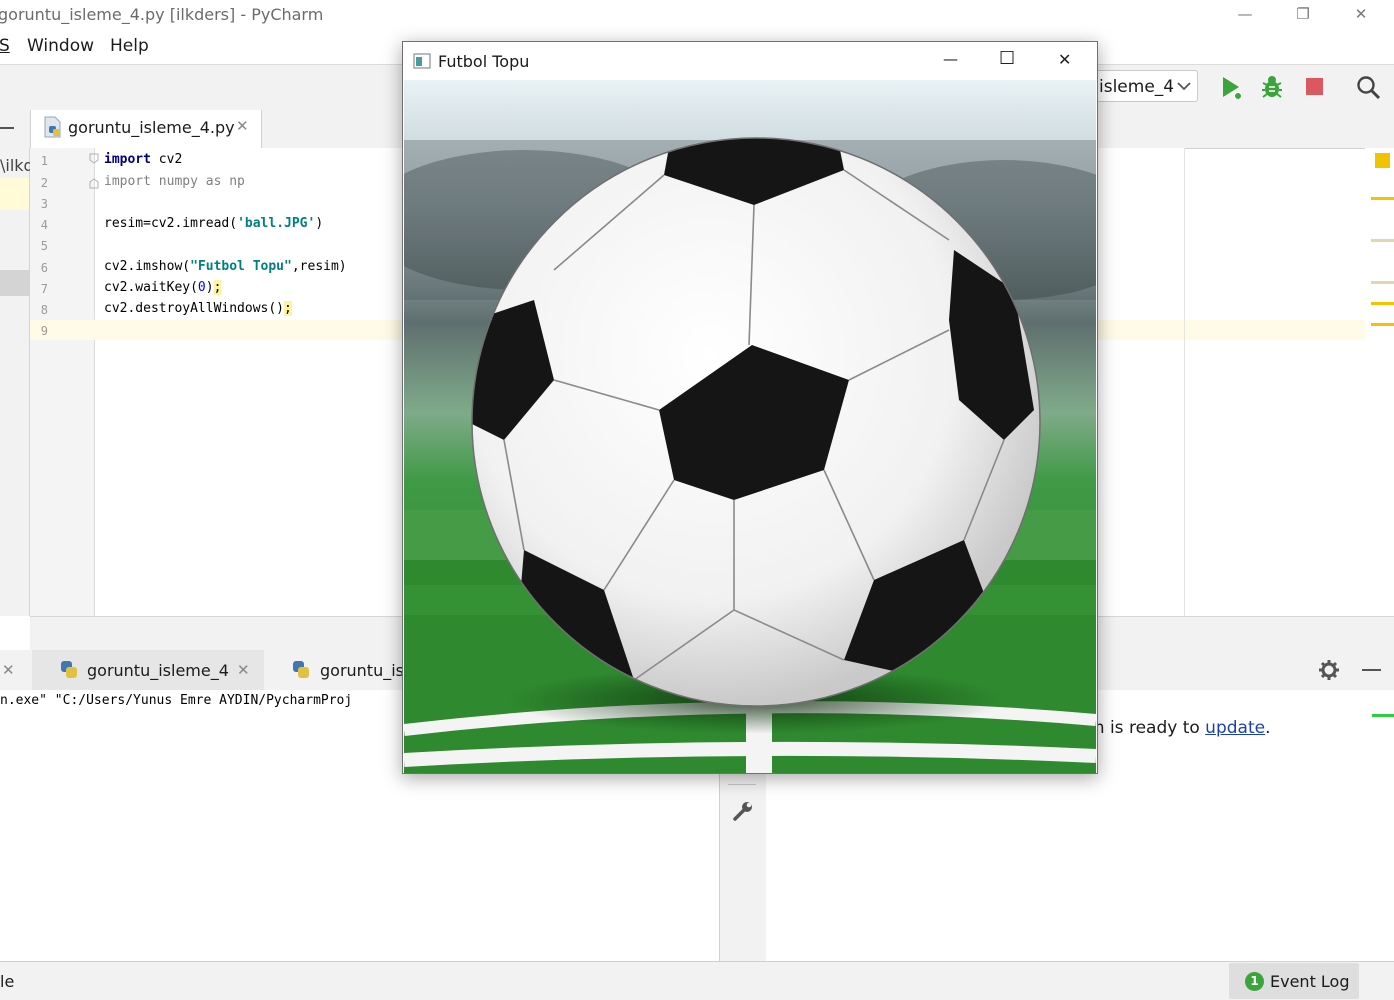 This screenshot has height=1000, width=1394. Describe the element at coordinates (242, 126) in the screenshot. I see `tab-close-icon: ✕` at that location.